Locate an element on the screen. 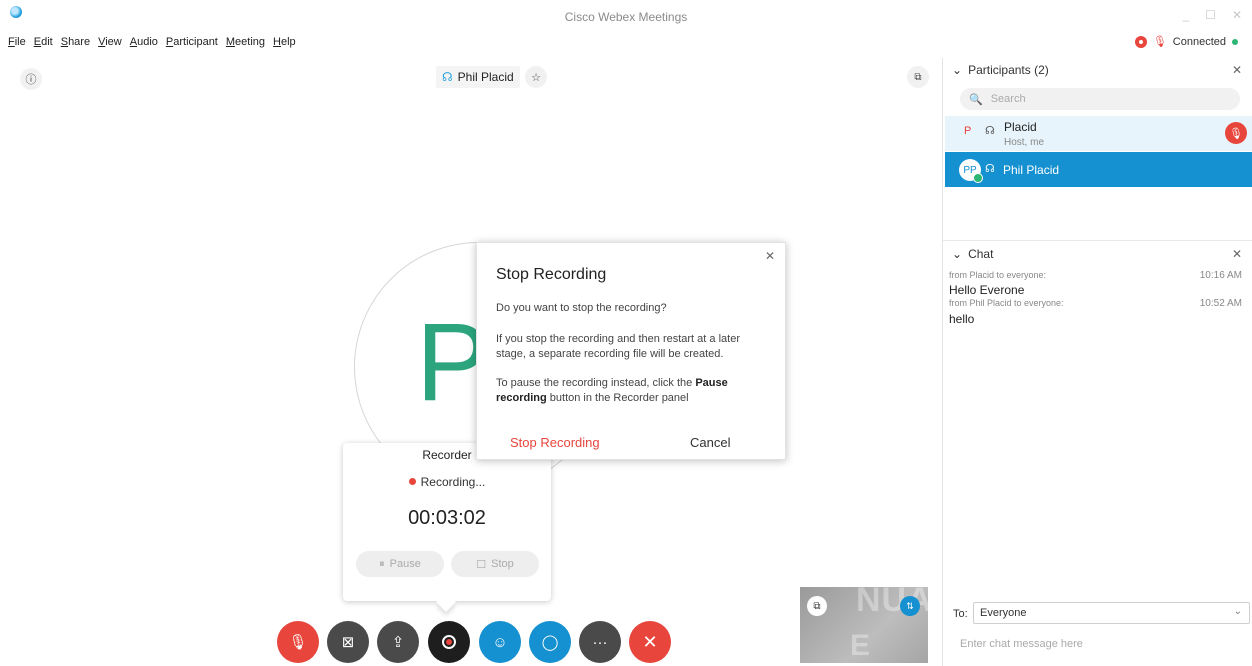 This screenshot has height=666, width=1252. participants-close-button: ✕ is located at coordinates (1237, 70).